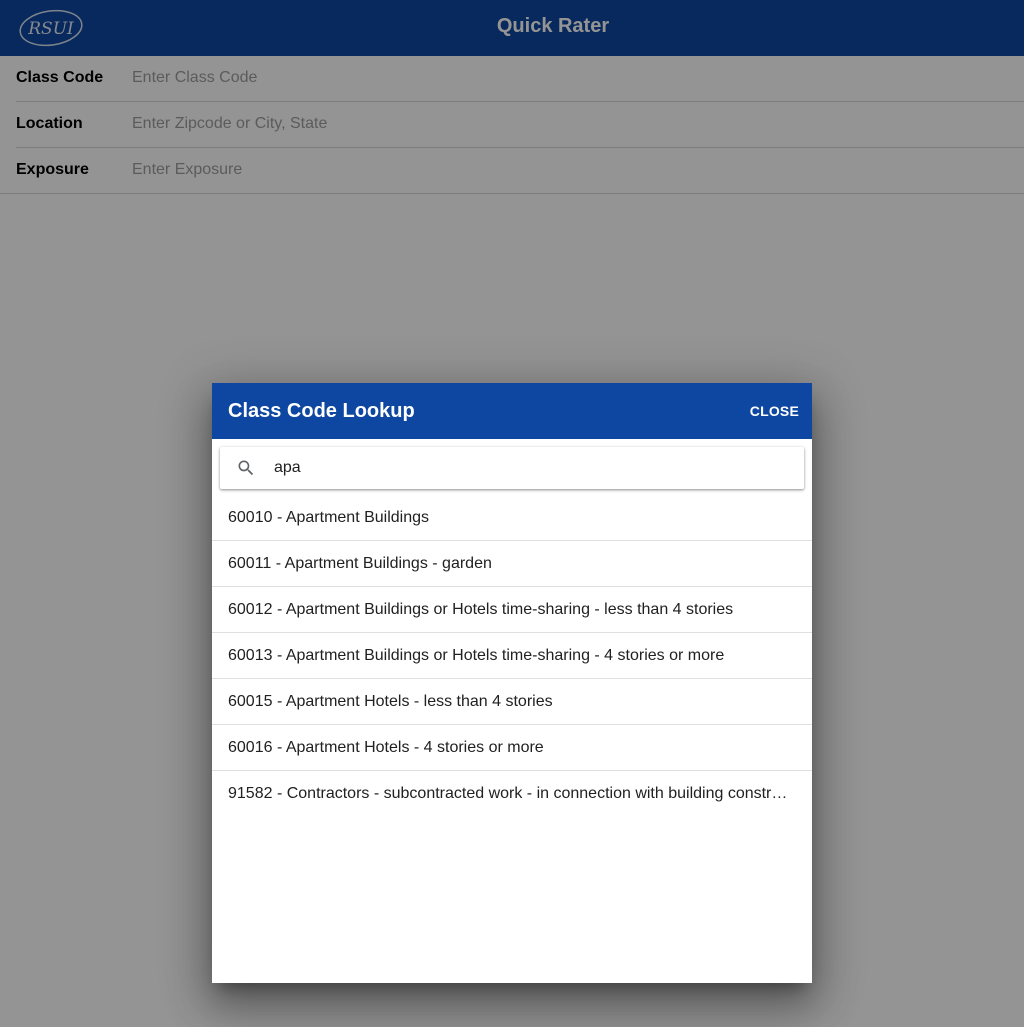 The height and width of the screenshot is (1027, 1024). I want to click on result-item: 60011 - Apartment Buildings - garden, so click(512, 564).